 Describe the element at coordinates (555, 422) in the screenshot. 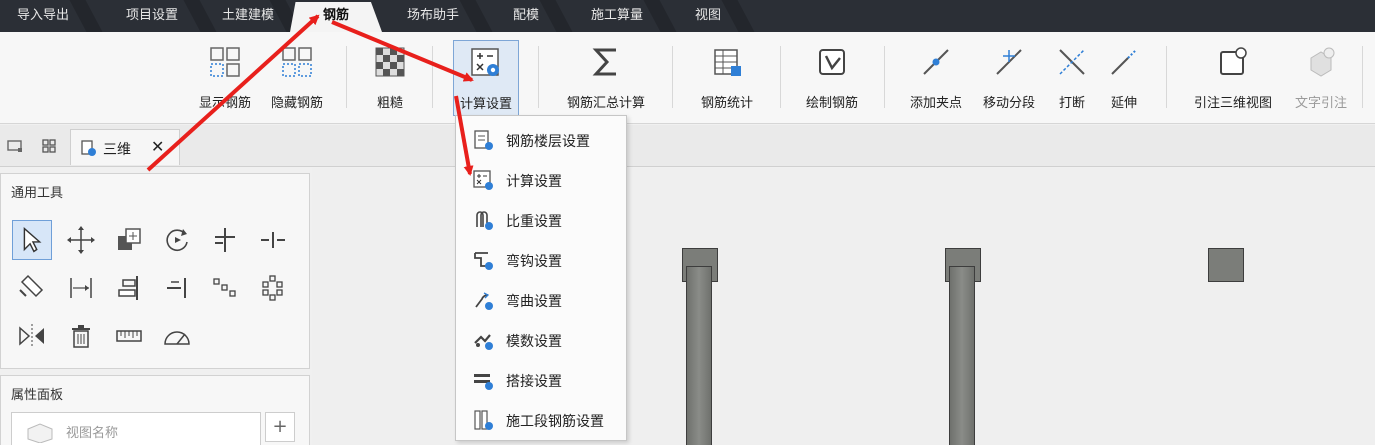

I see `menu-item-label: 施工段钢筋设置` at that location.